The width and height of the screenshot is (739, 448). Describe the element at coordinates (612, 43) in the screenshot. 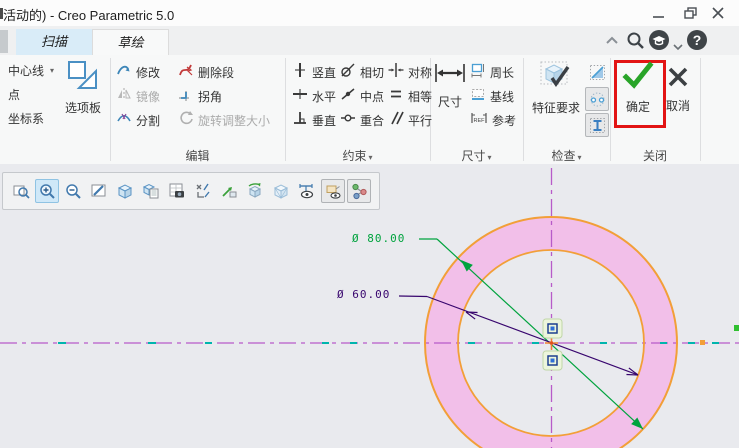

I see `collapse-ribbon-icon` at that location.